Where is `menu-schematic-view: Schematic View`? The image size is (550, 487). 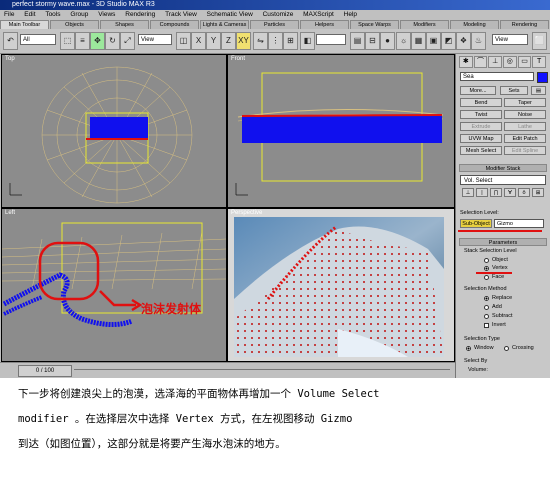
menu-schematic-view: Schematic View is located at coordinates (230, 15).